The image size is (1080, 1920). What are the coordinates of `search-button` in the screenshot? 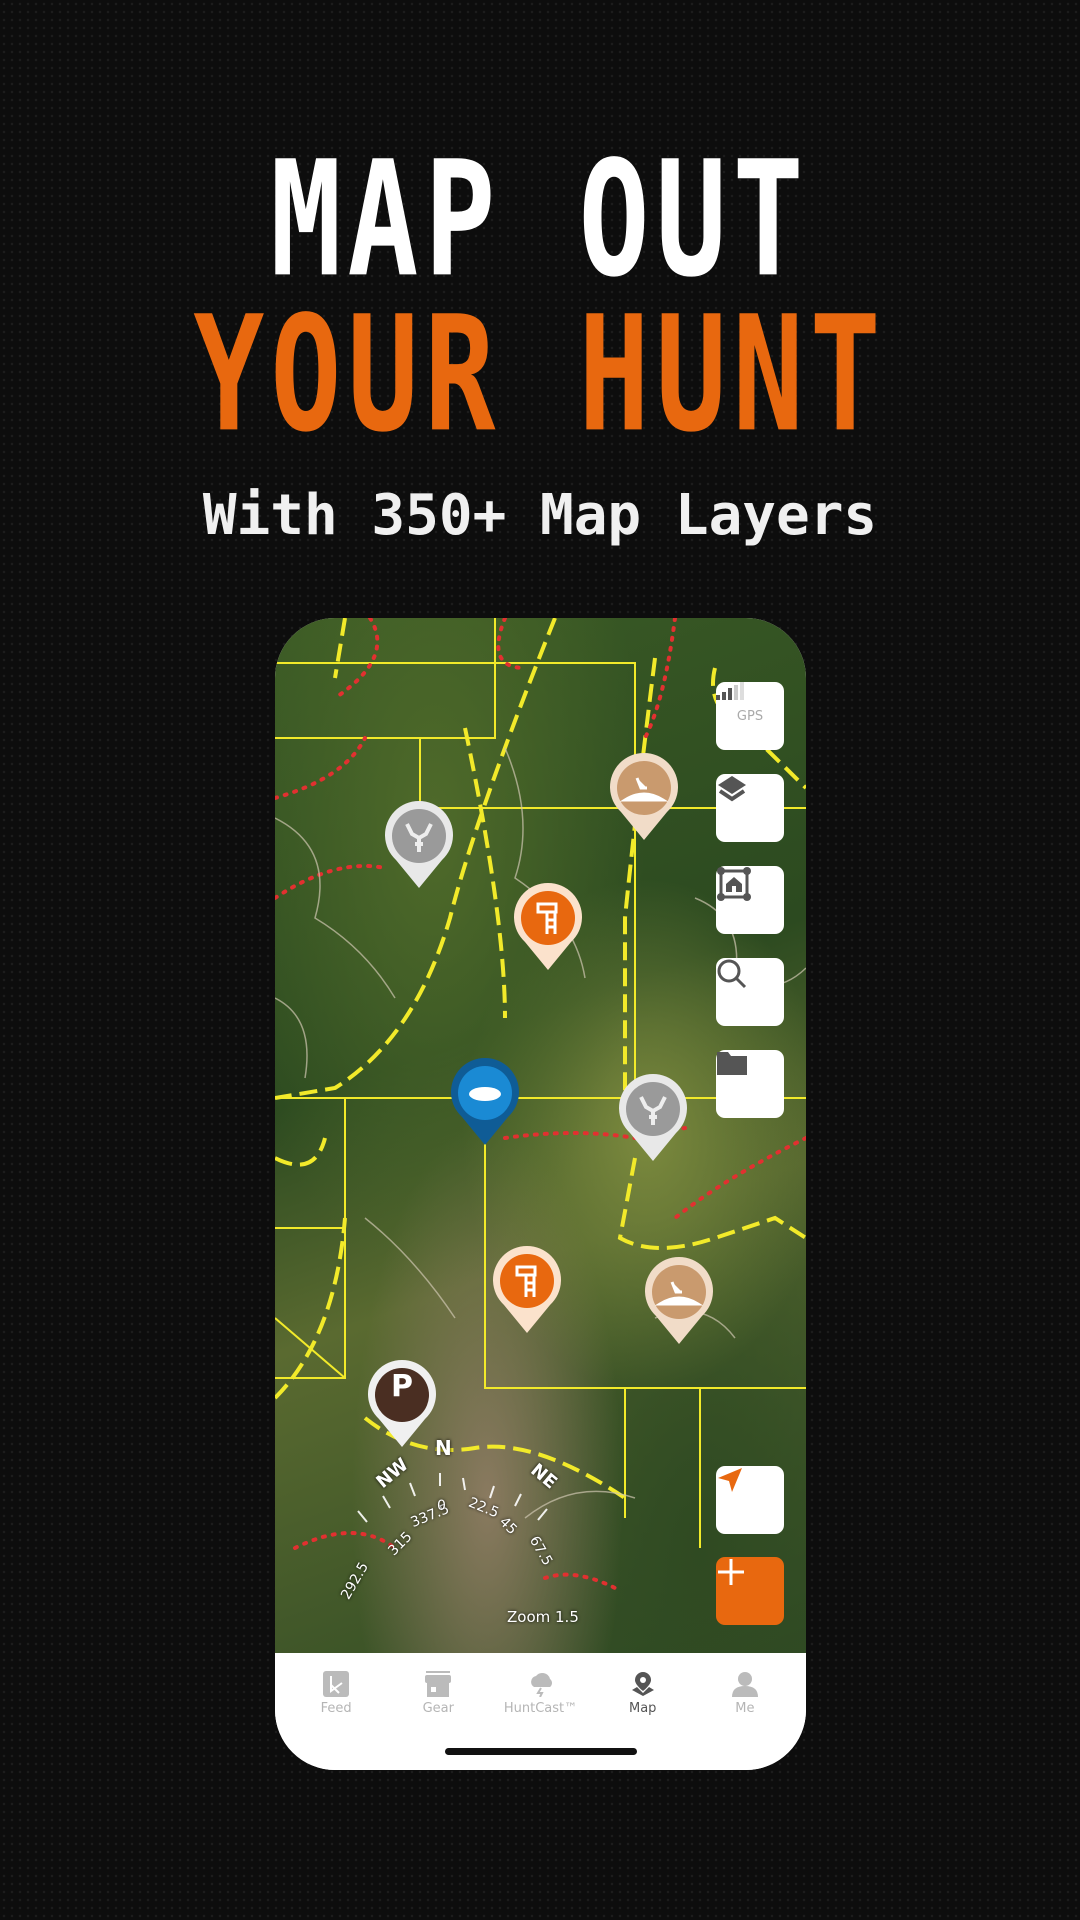 It's located at (750, 992).